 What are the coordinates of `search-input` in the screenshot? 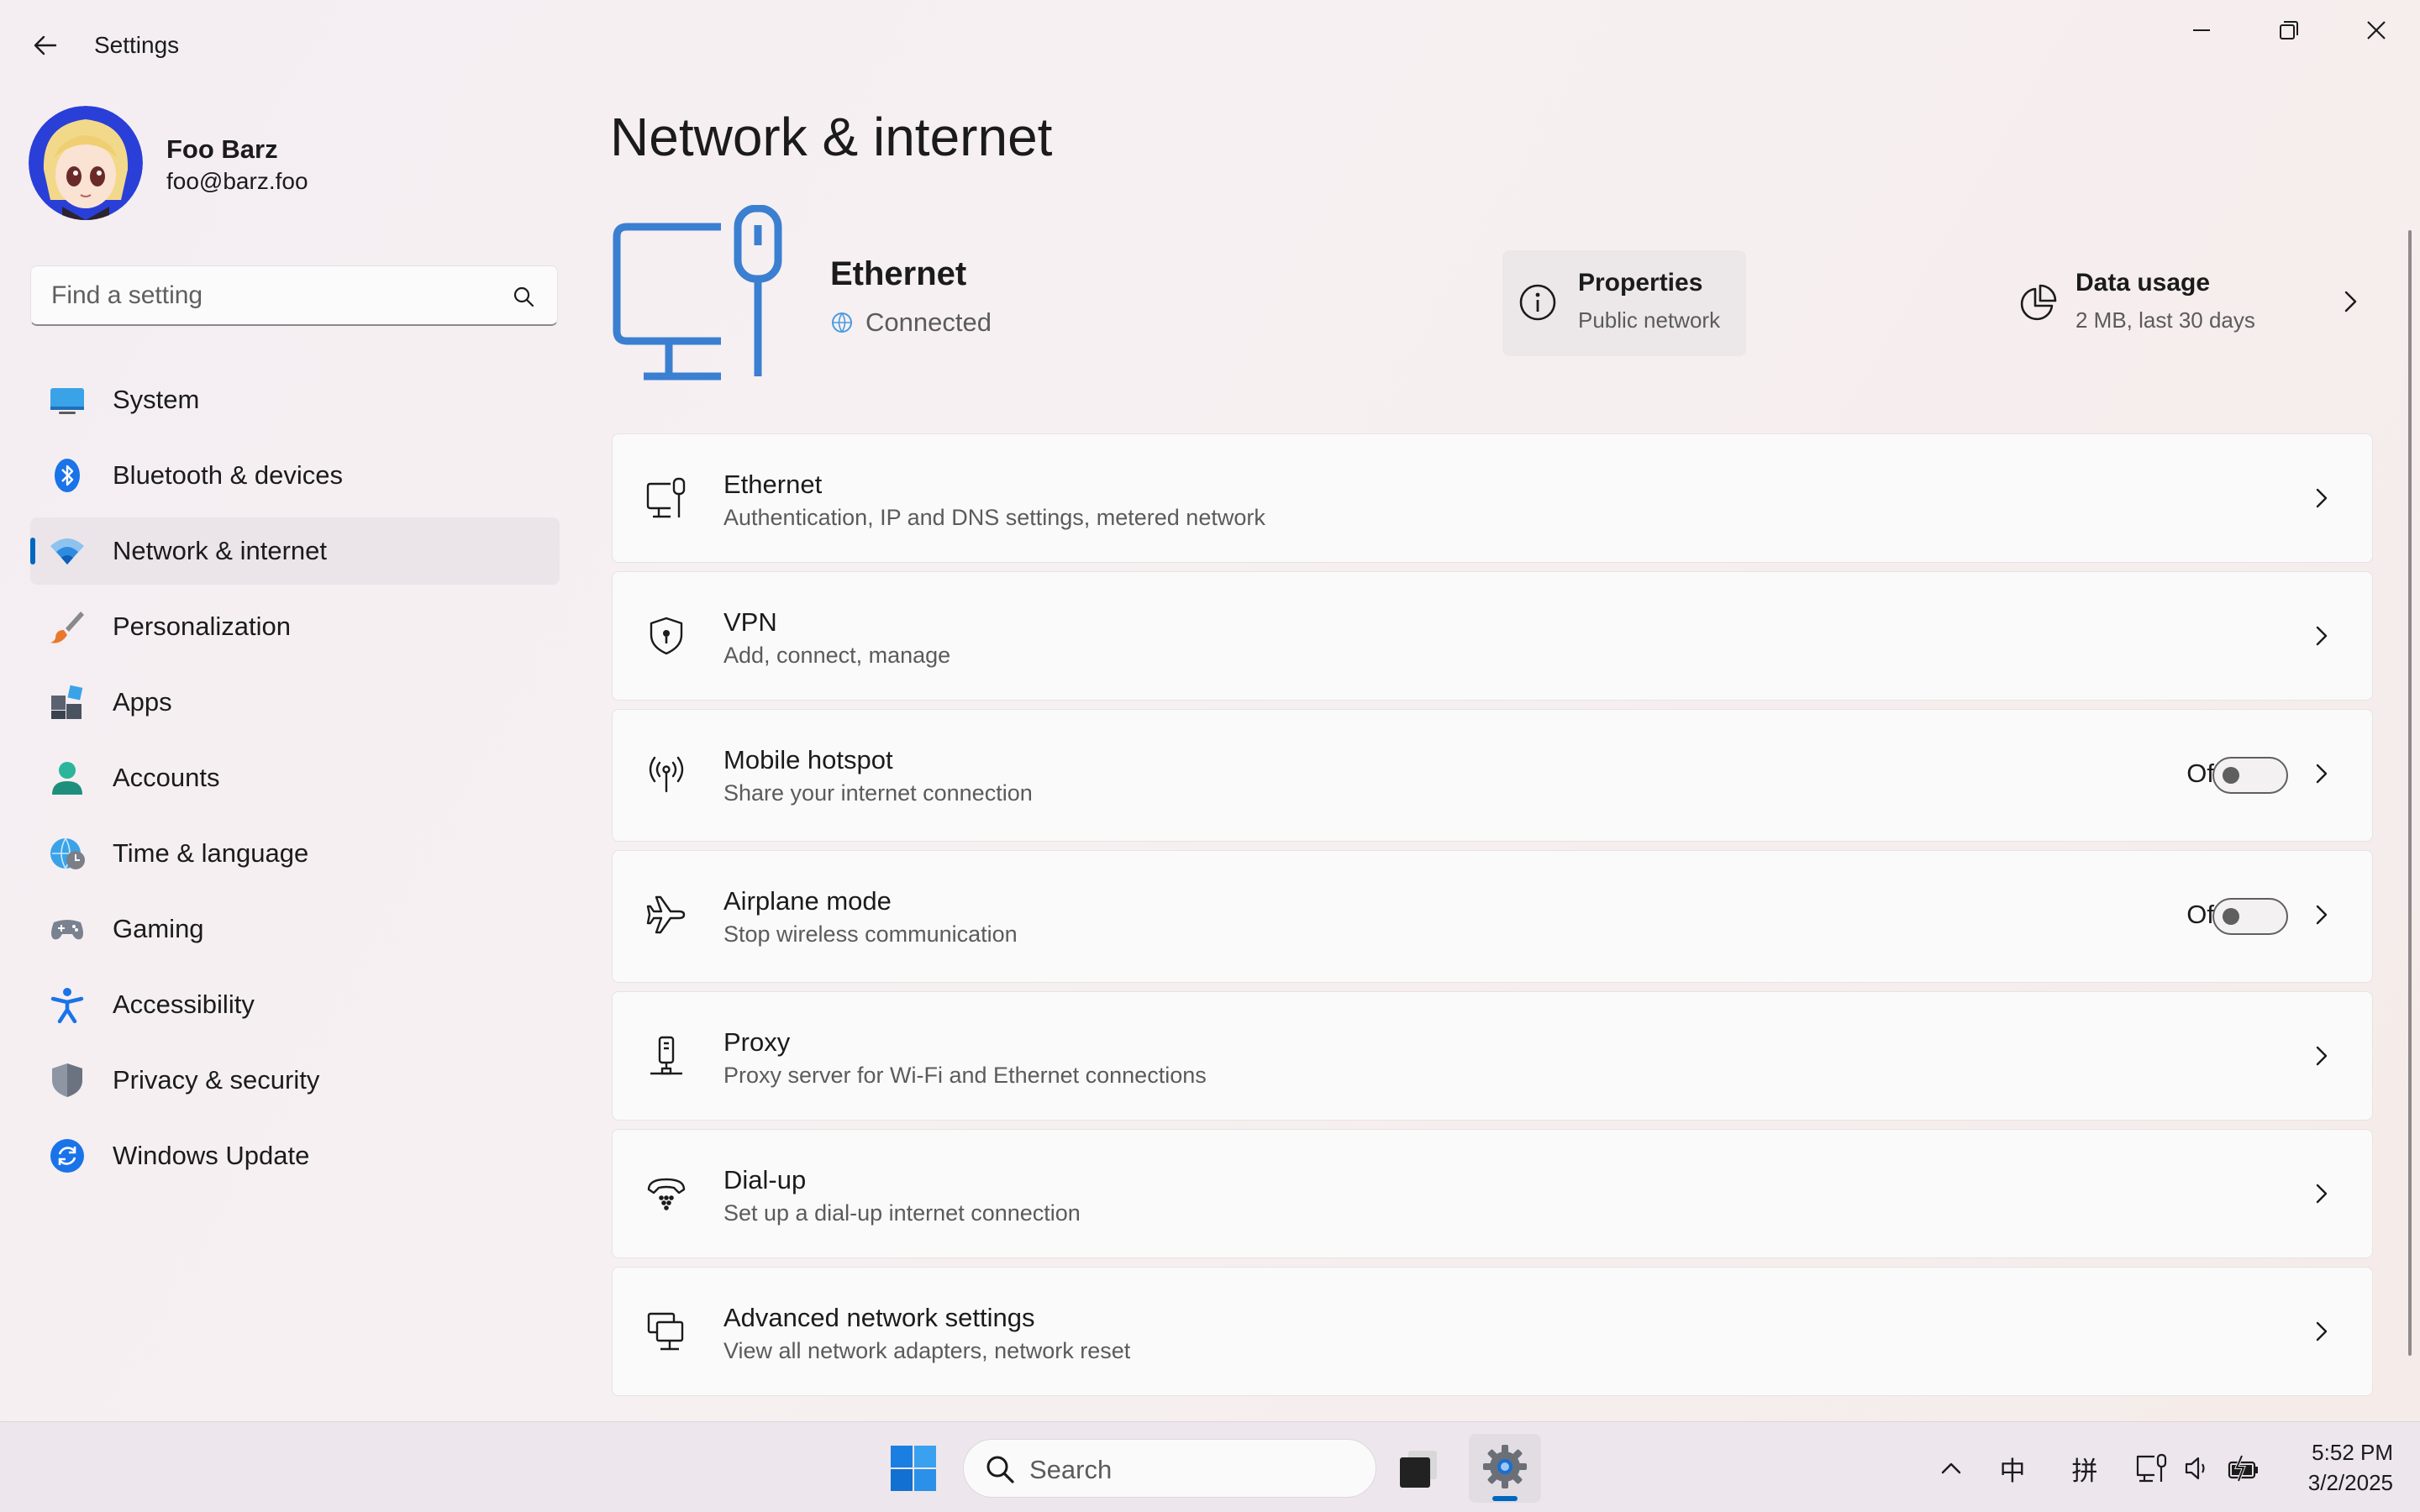 It's located at (278, 295).